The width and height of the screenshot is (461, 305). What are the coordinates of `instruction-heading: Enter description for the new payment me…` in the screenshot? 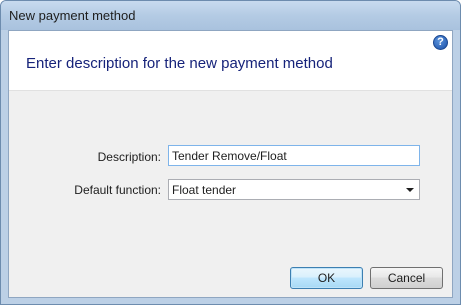 It's located at (179, 63).